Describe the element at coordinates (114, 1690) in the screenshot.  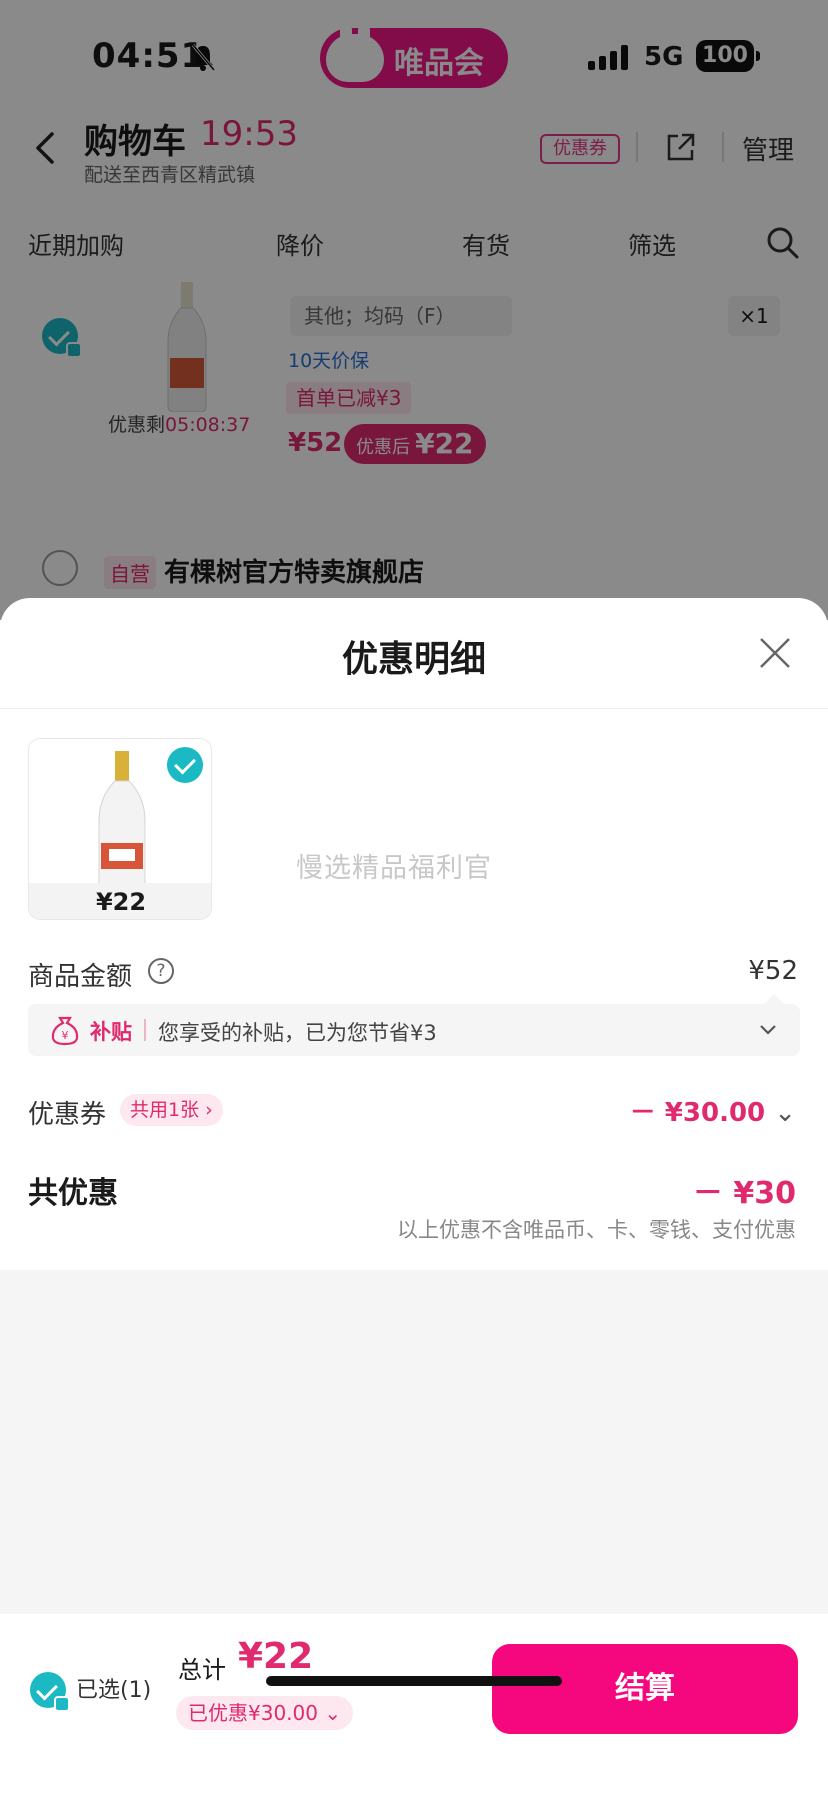
I see `selected-count: 已选(1)` at that location.